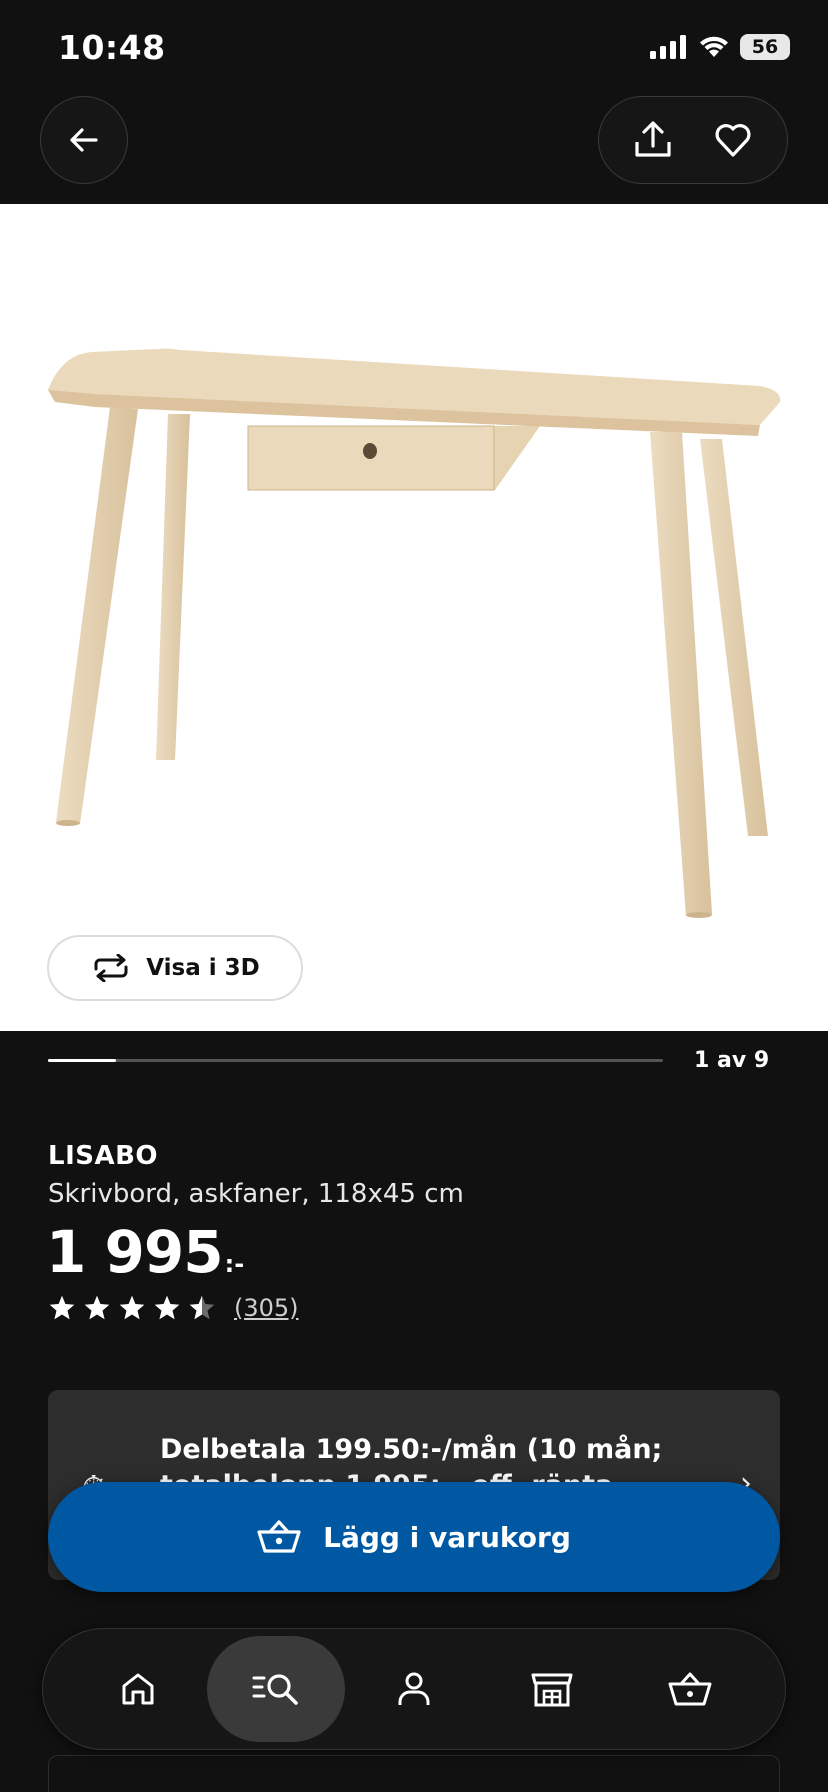  What do you see at coordinates (732, 1060) in the screenshot?
I see `gallery-counter: 1 av 9` at bounding box center [732, 1060].